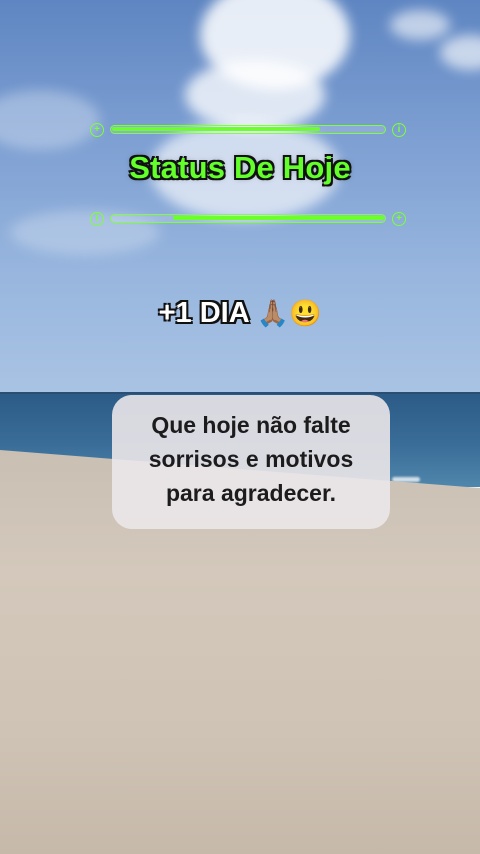  I want to click on wave-foam, so click(406, 479).